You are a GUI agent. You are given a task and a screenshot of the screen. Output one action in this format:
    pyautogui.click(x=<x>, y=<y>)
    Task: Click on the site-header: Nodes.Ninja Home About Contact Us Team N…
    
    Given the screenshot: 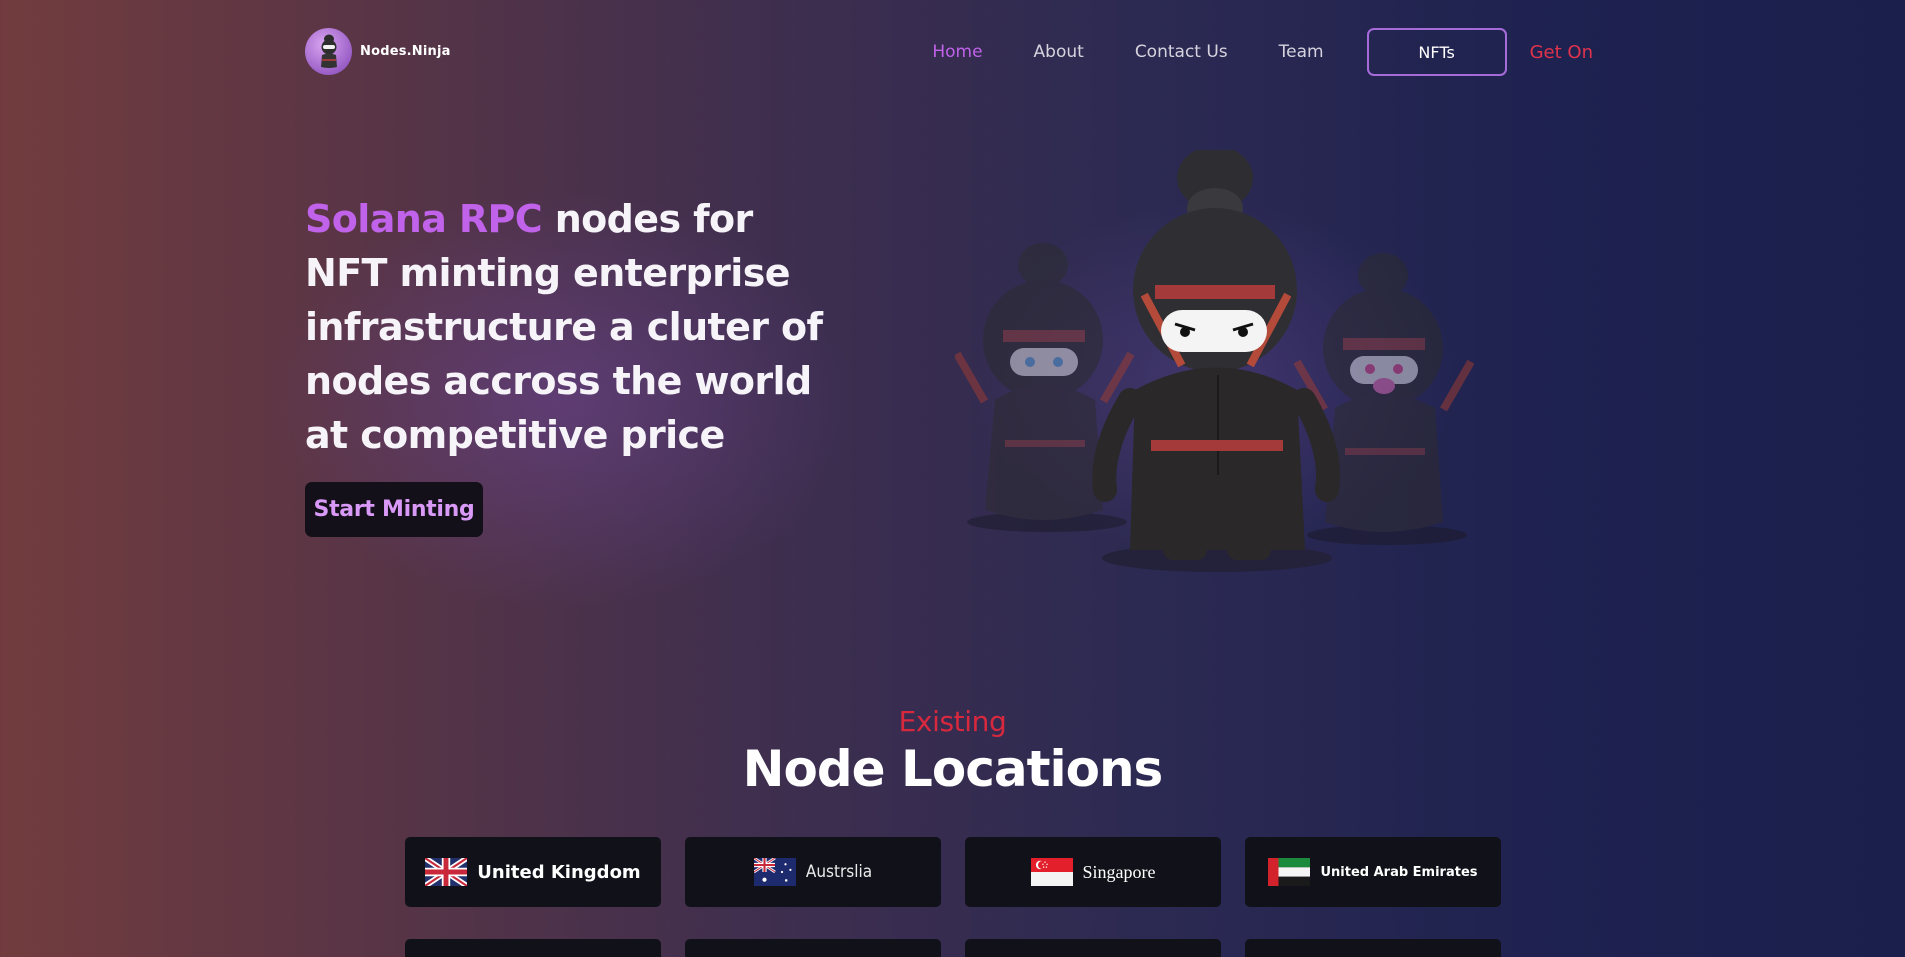 What is the action you would take?
    pyautogui.click(x=949, y=52)
    